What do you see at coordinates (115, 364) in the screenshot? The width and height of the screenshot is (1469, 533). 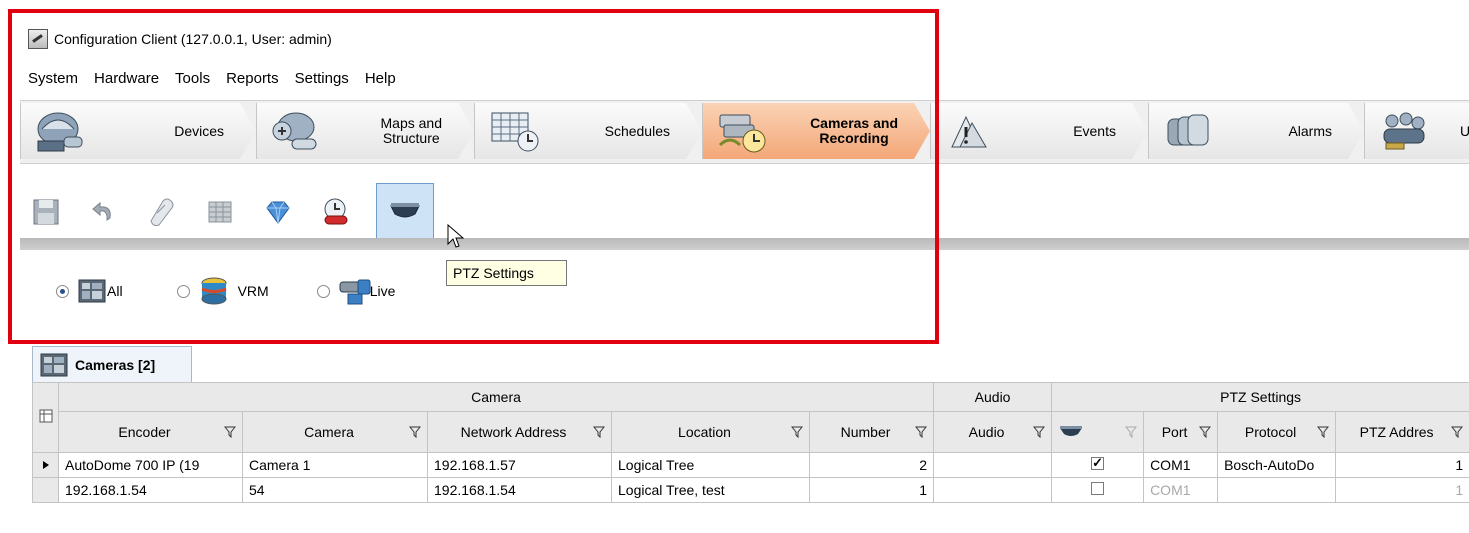 I see `cameras-panel-label: Cameras [2]` at bounding box center [115, 364].